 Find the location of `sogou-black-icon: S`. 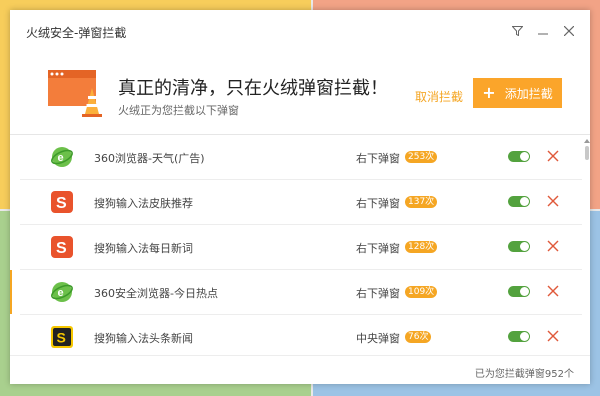

sogou-black-icon: S is located at coordinates (62, 337).